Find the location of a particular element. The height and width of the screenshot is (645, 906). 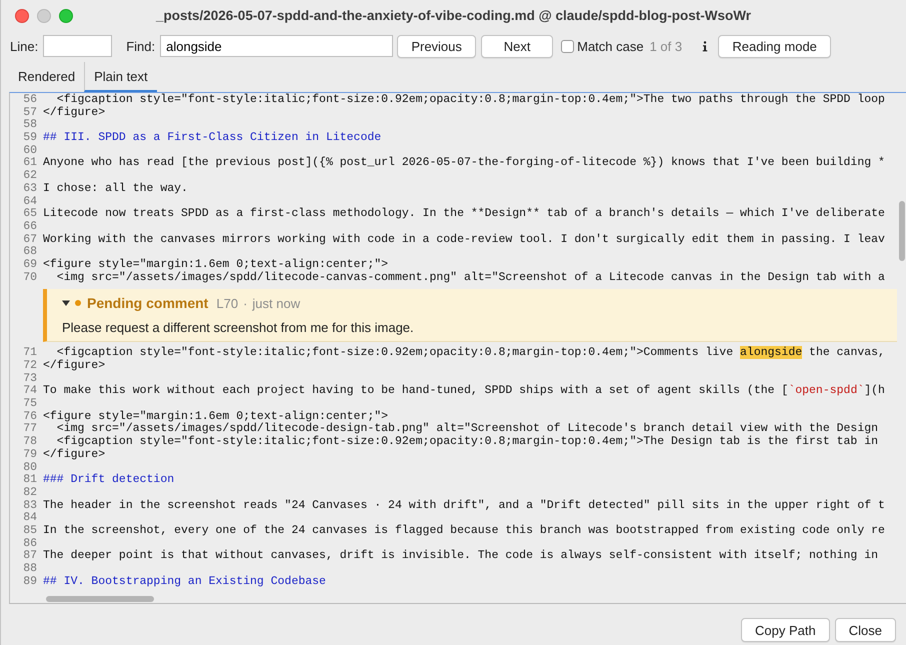

line-number: 77 is located at coordinates (30, 429).